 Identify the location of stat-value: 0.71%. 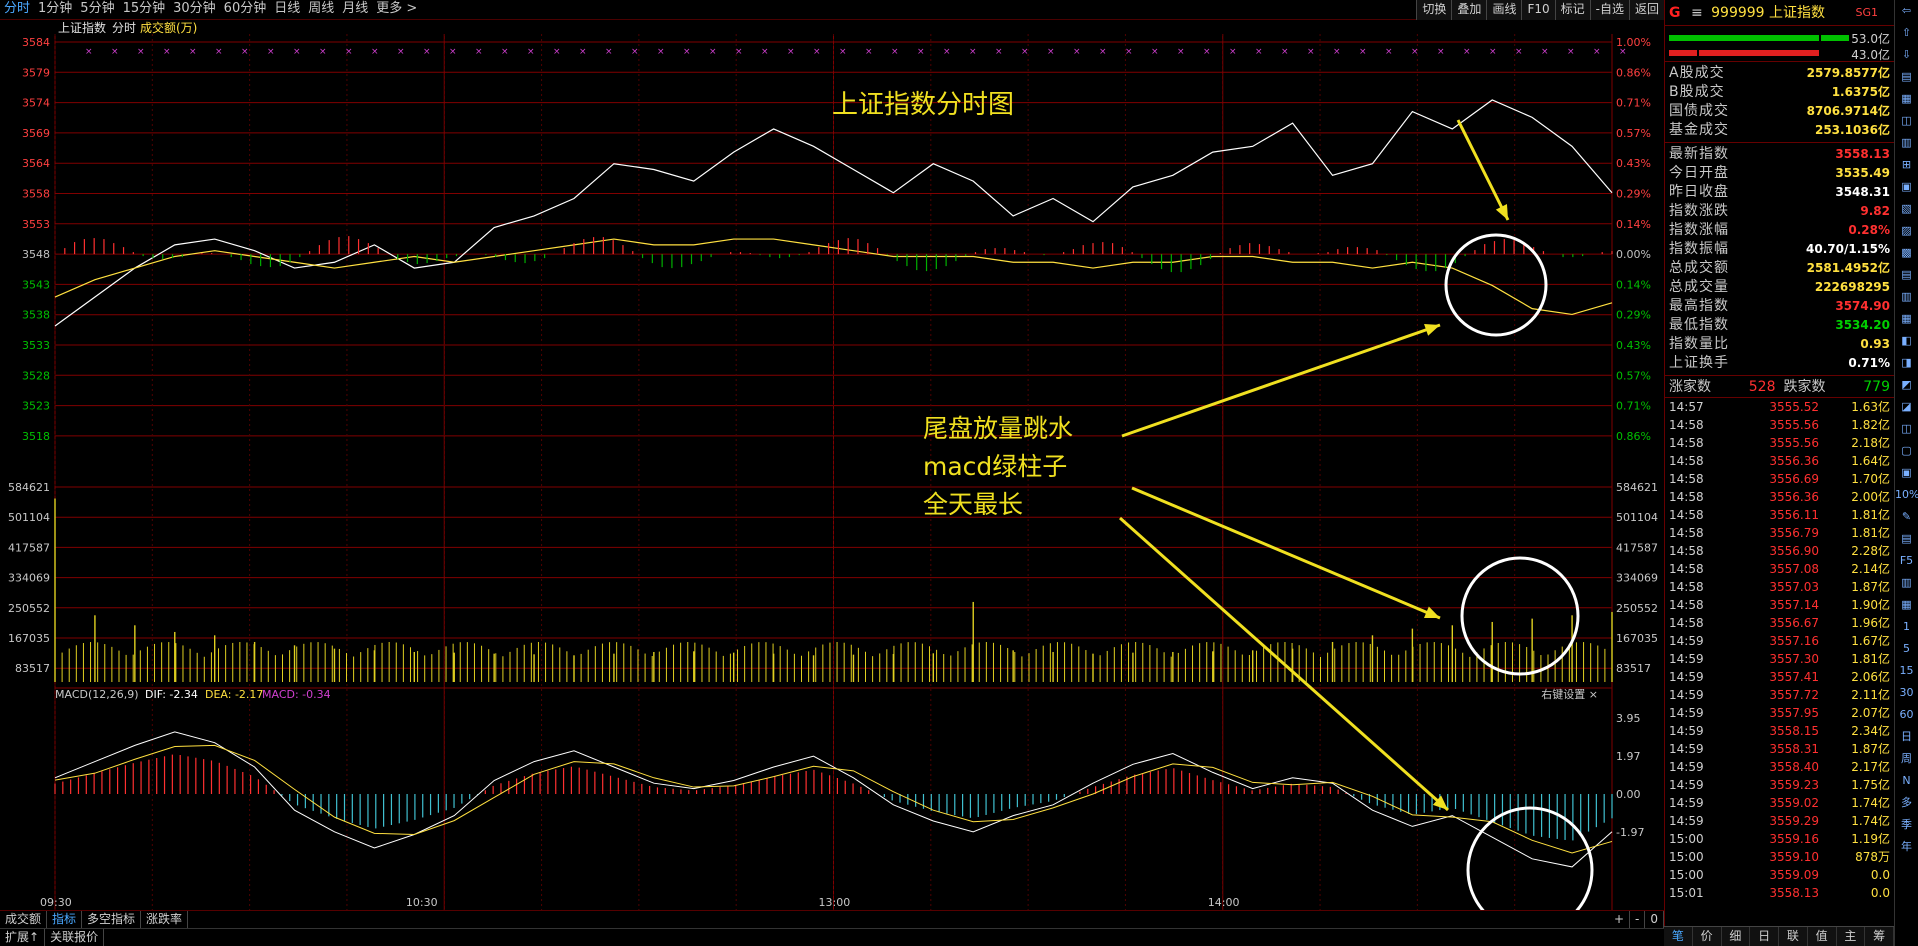
(1869, 363).